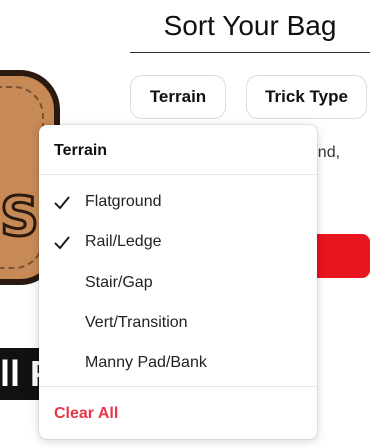  I want to click on option-label: Vert/Transition, so click(136, 322).